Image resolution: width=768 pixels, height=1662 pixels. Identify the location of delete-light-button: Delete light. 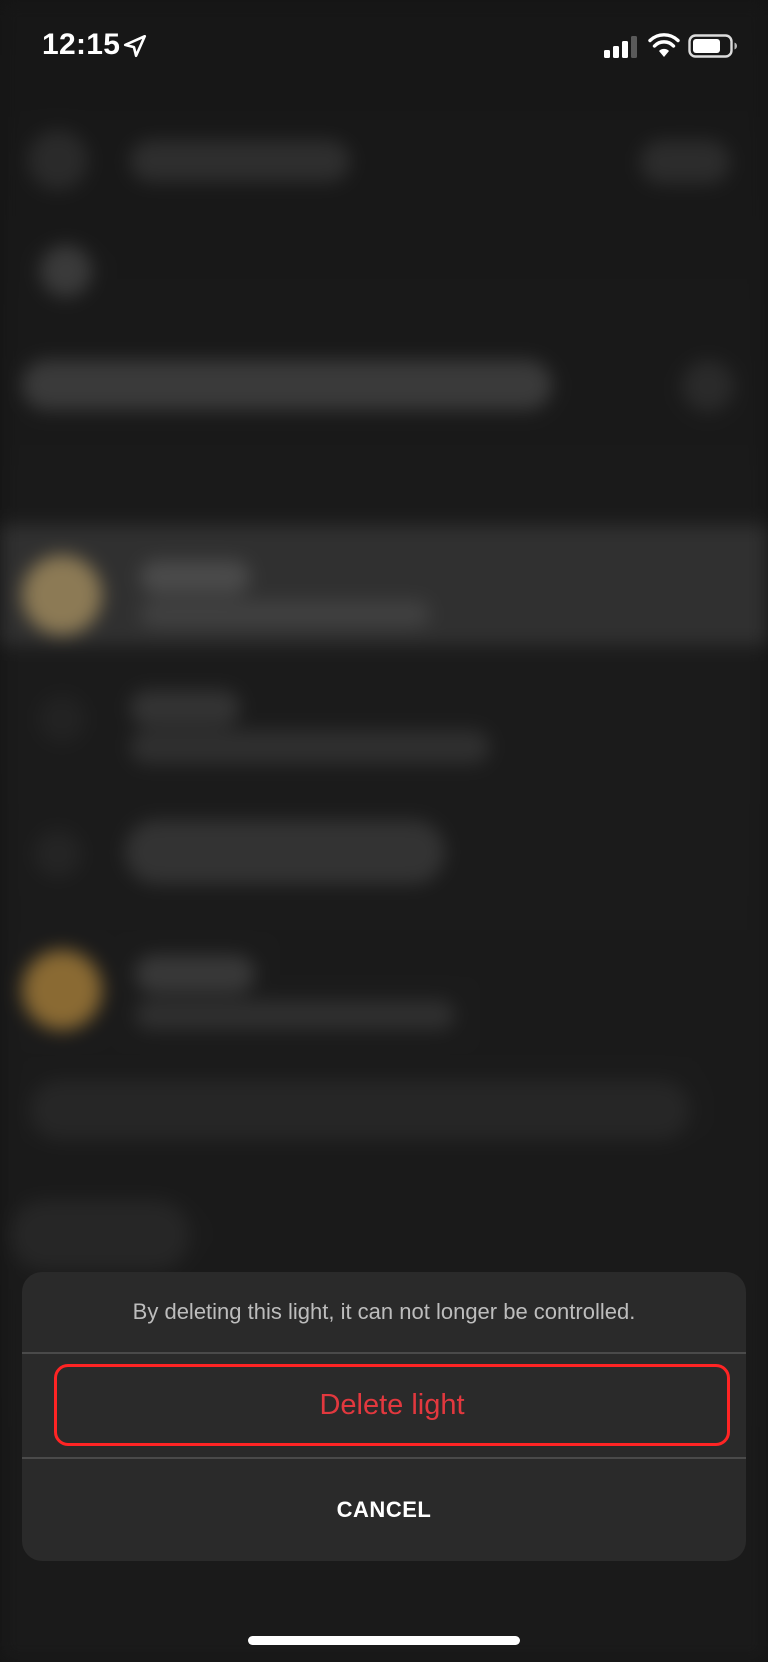
(392, 1405).